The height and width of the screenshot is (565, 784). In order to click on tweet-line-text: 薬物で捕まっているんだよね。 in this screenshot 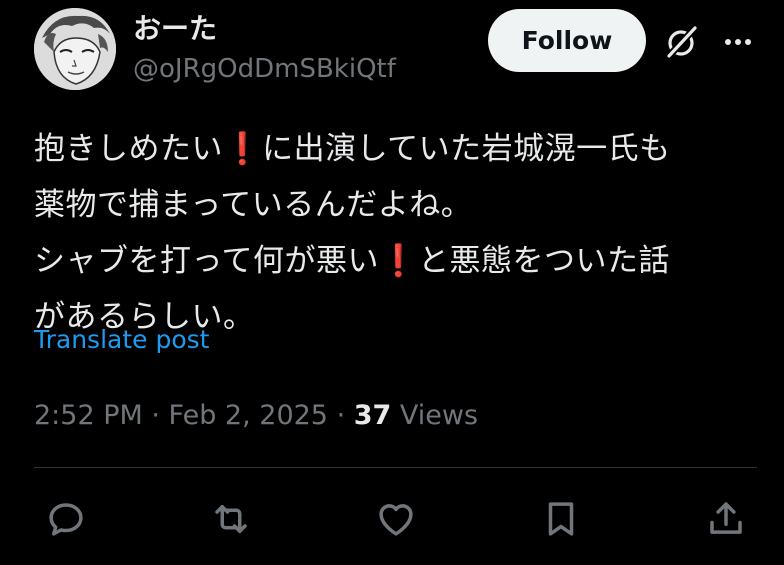, I will do `click(253, 205)`.